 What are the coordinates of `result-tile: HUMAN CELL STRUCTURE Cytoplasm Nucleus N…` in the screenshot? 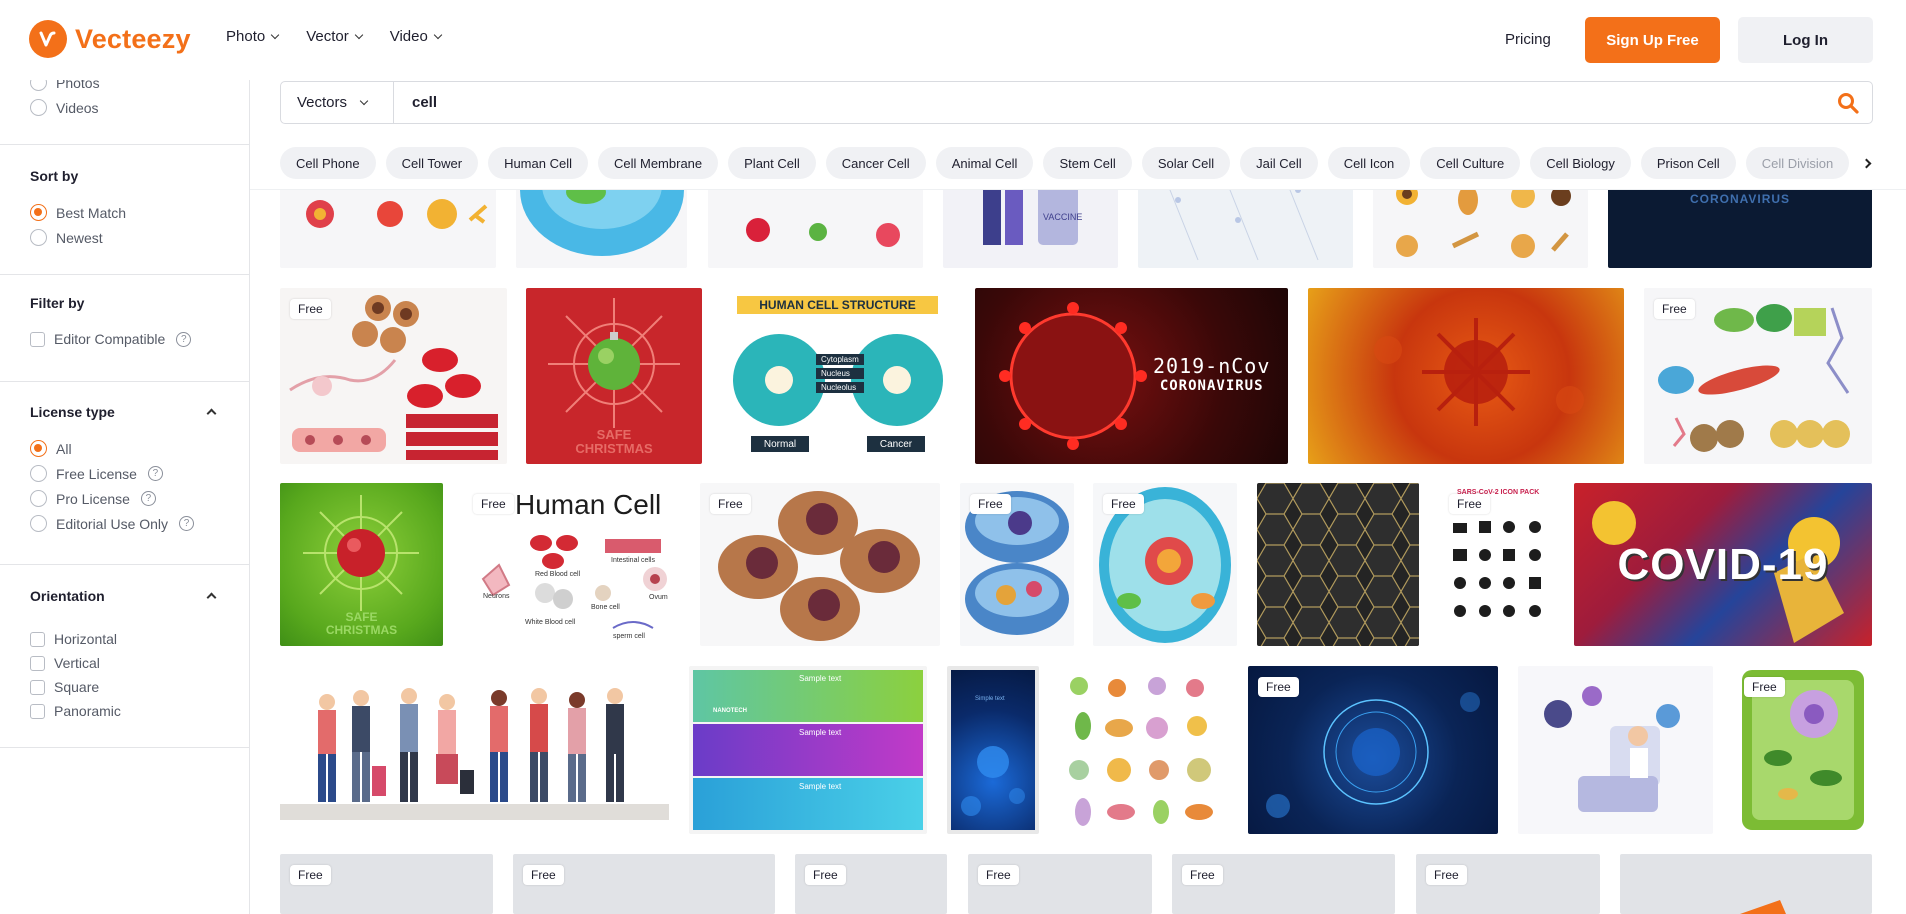 It's located at (838, 376).